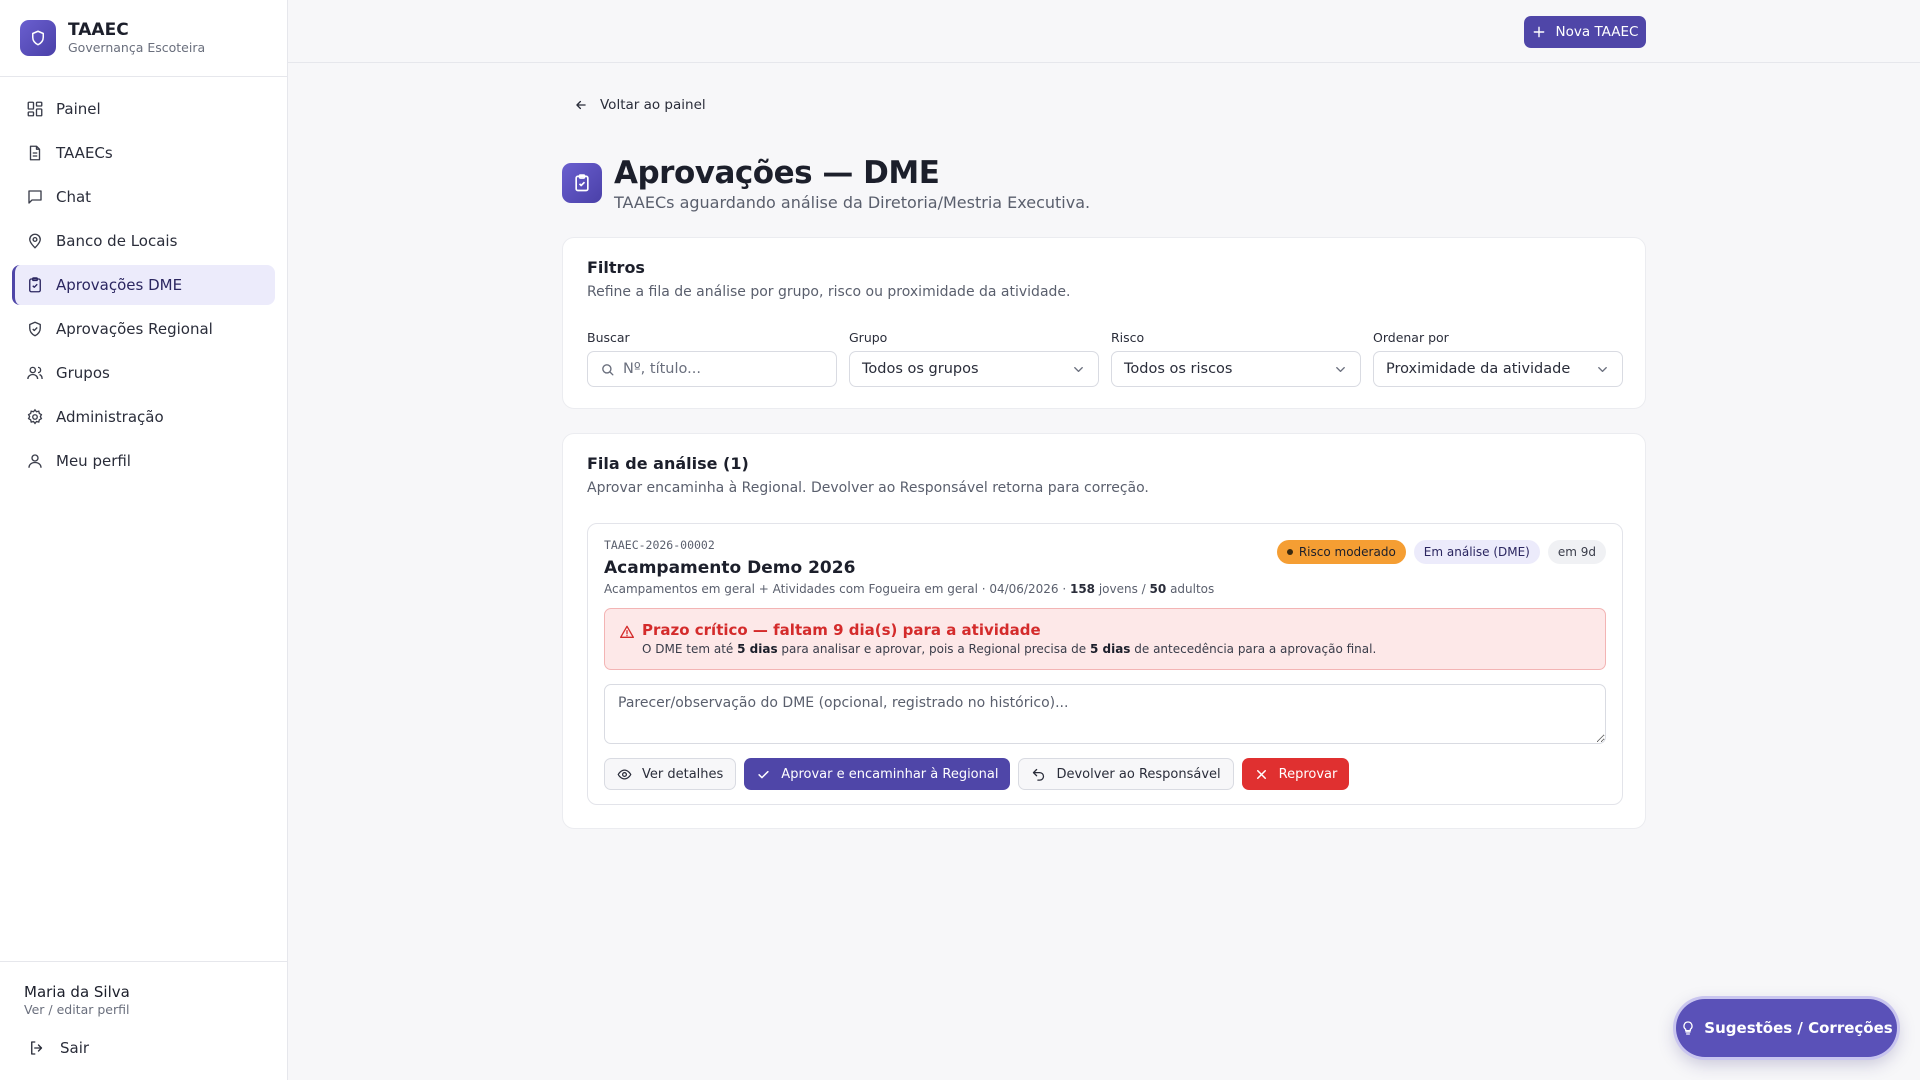 This screenshot has height=1080, width=1920. What do you see at coordinates (74, 197) in the screenshot?
I see `sidebar-item-label: Chat` at bounding box center [74, 197].